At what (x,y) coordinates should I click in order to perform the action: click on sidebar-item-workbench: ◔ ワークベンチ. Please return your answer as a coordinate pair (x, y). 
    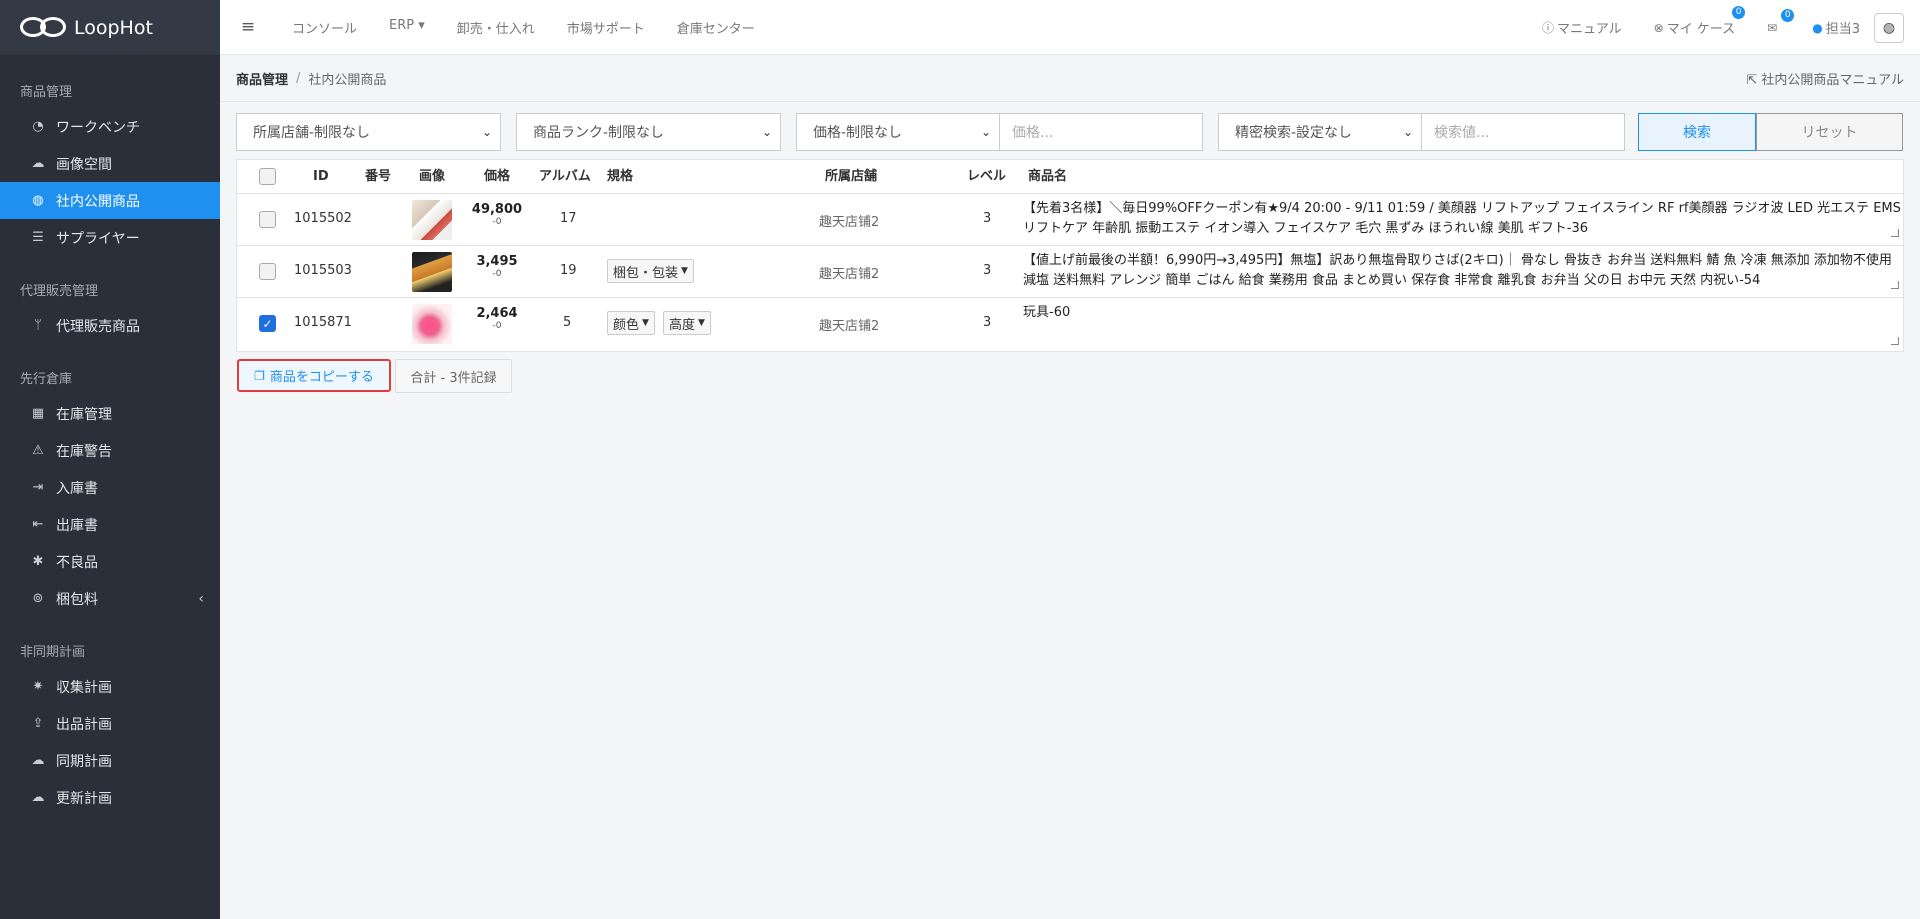
    Looking at the image, I should click on (110, 126).